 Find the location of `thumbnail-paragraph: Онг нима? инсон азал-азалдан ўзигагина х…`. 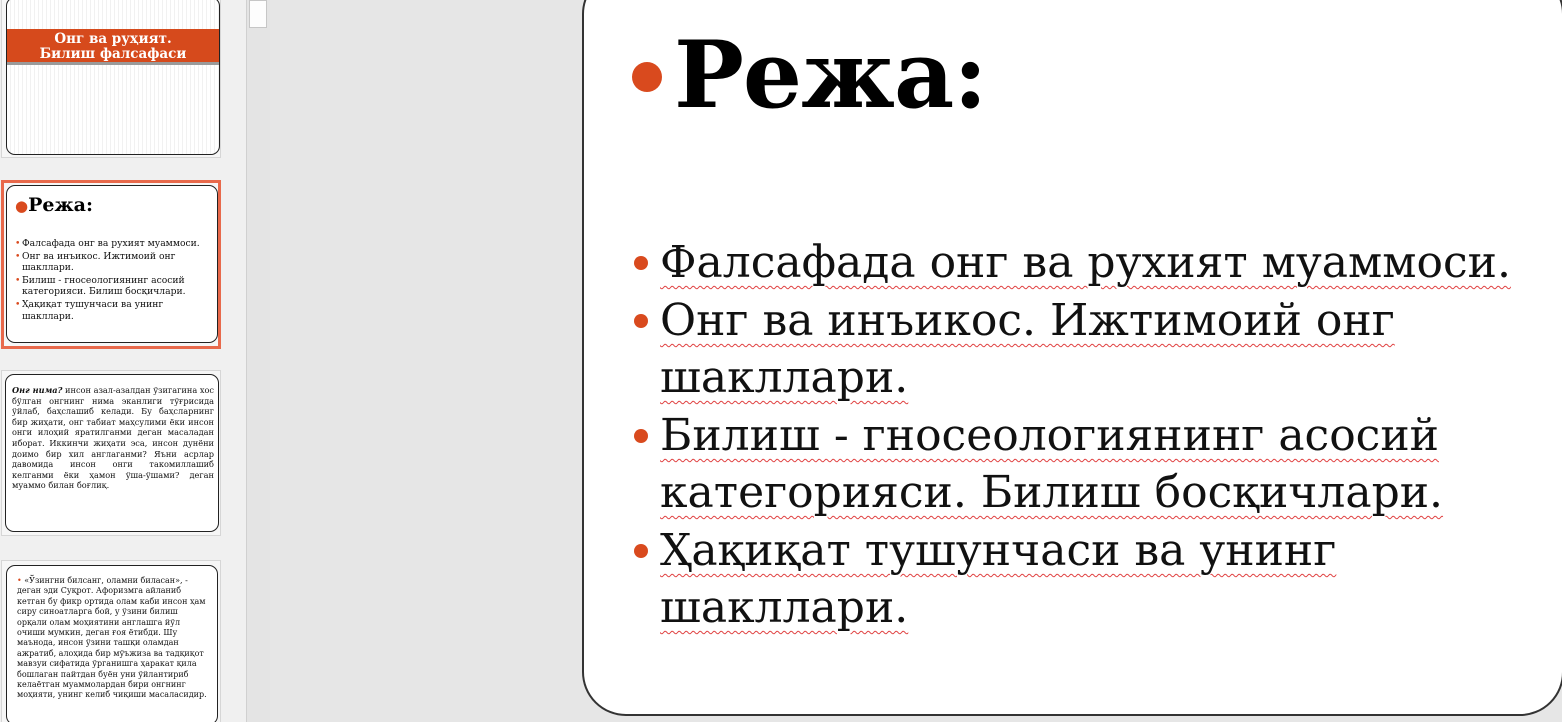

thumbnail-paragraph: Онг нима? инсон азал-азалдан ўзигагина х… is located at coordinates (113, 438).